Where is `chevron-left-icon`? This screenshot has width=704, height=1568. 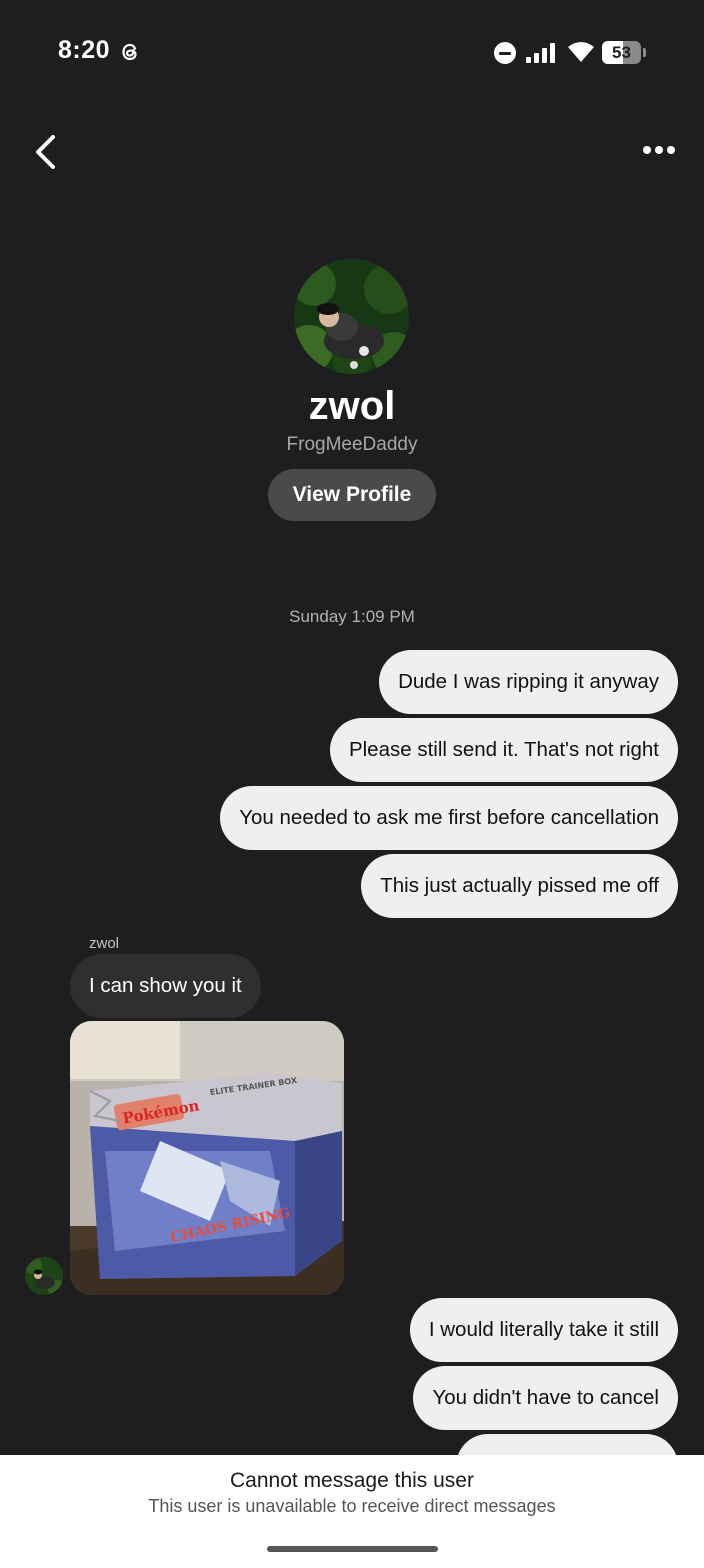
chevron-left-icon is located at coordinates (45, 152).